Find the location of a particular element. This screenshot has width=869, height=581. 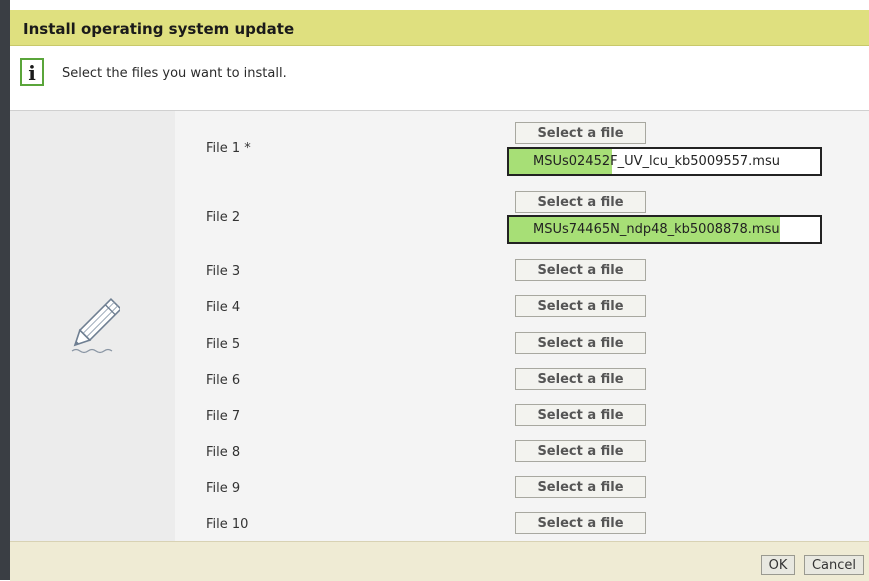

select-file-9-button: Select a file is located at coordinates (580, 487).